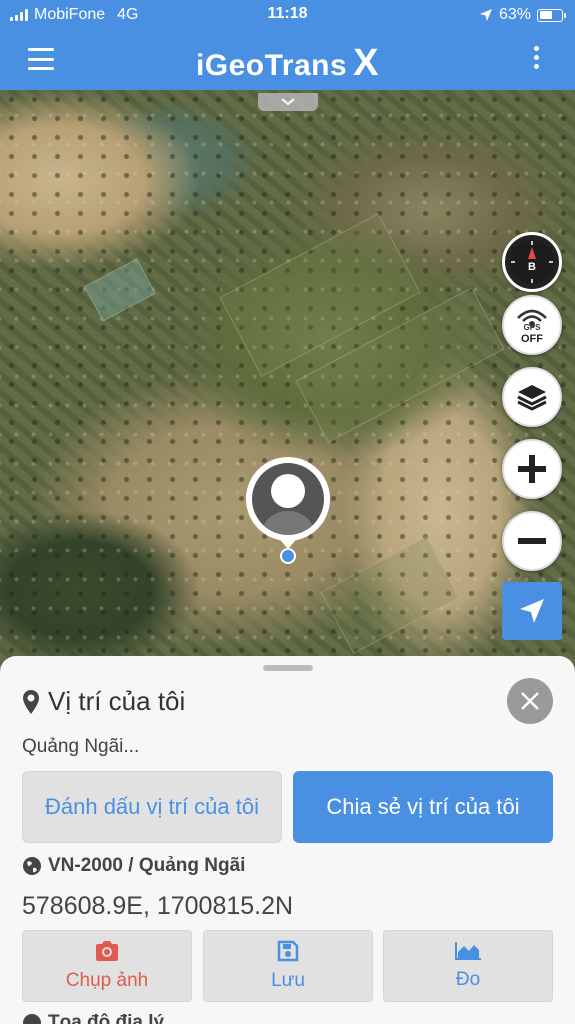 Image resolution: width=575 pixels, height=1024 pixels. What do you see at coordinates (536, 57) in the screenshot?
I see `vertical-dots-icon` at bounding box center [536, 57].